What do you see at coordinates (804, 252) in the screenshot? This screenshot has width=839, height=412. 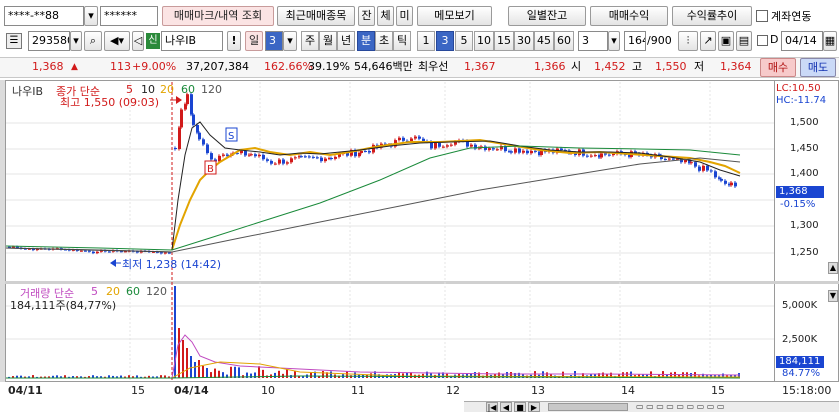 I see `price-tick-1250: 1,250` at bounding box center [804, 252].